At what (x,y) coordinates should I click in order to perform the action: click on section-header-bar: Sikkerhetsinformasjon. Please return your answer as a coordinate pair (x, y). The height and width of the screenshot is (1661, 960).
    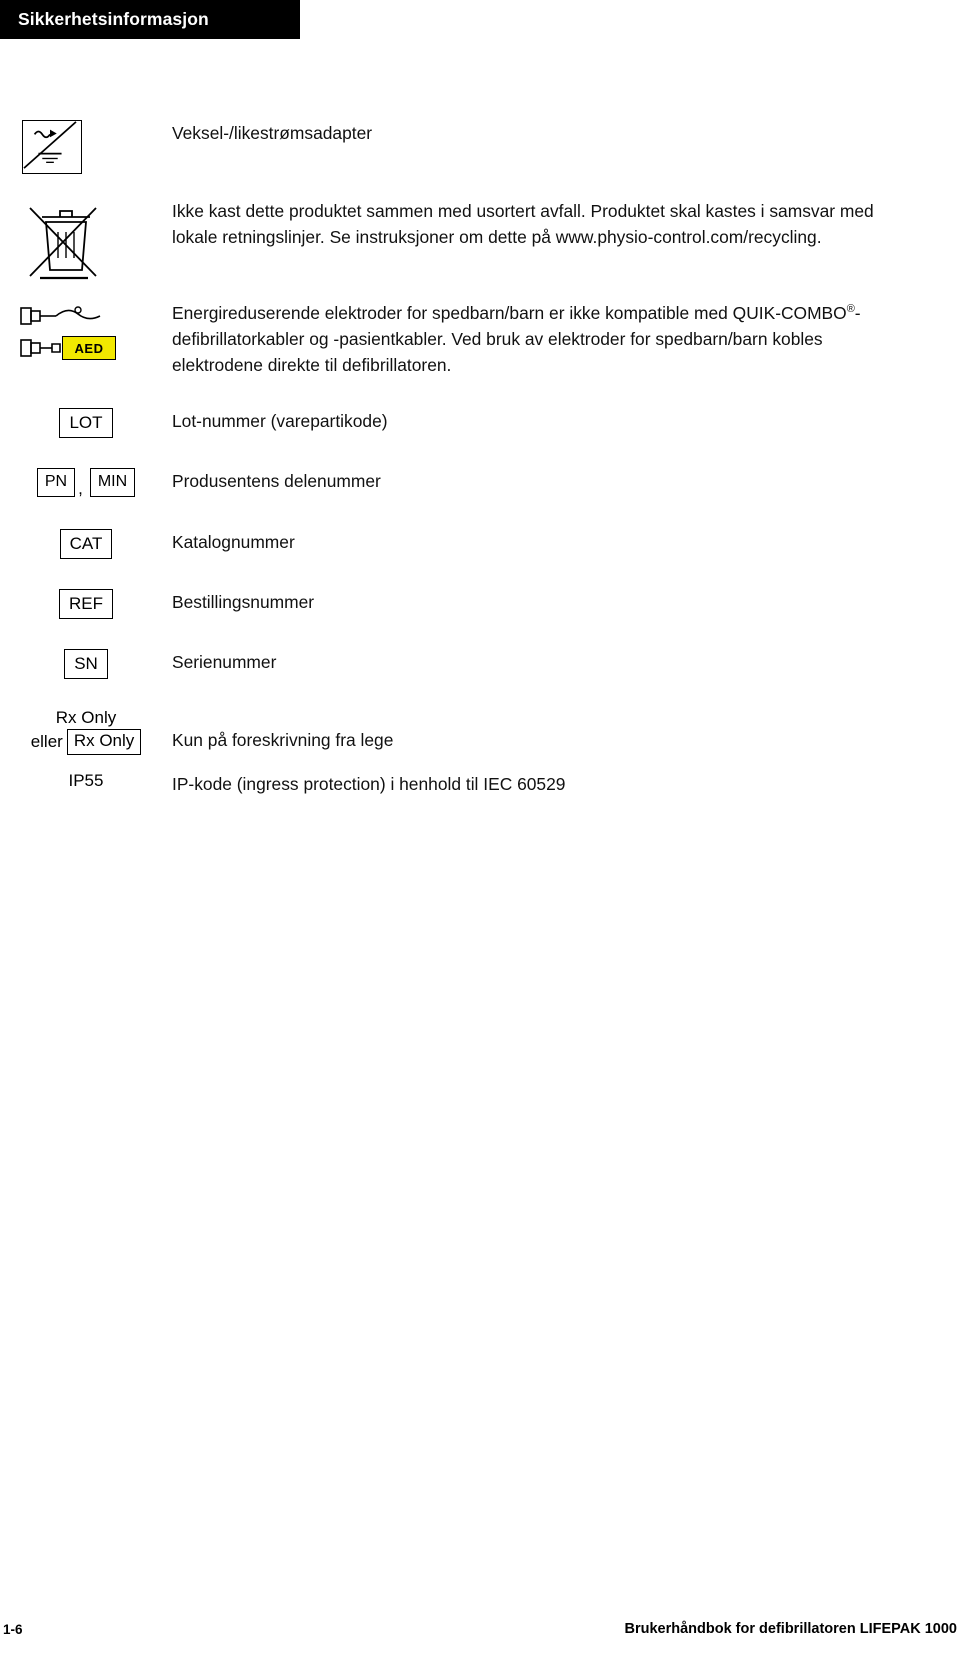
    Looking at the image, I should click on (150, 19).